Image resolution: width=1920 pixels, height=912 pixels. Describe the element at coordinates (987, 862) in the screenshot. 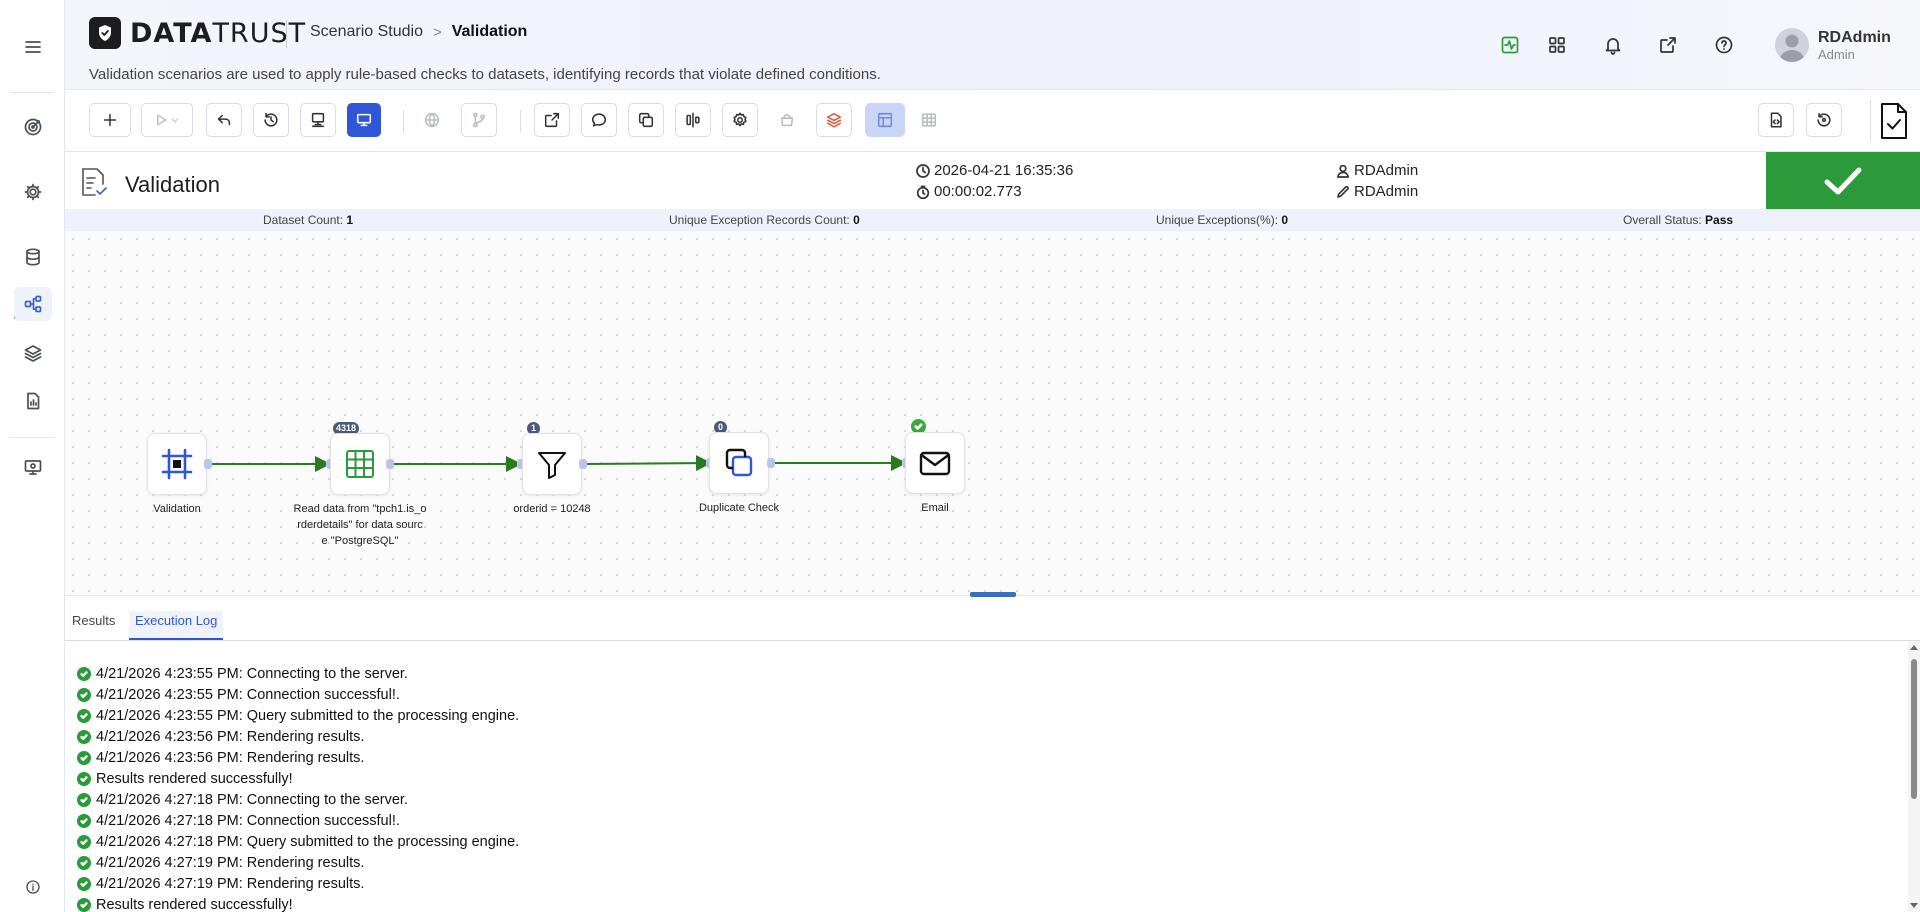

I see `log-entry: 4/21/2026 4:27:19 PM: Rendering results.` at that location.